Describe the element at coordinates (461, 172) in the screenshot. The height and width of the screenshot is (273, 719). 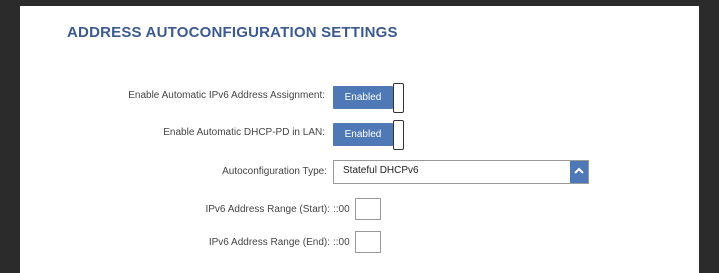
I see `autoconfig-type-select: Stateful DHCPv6` at that location.